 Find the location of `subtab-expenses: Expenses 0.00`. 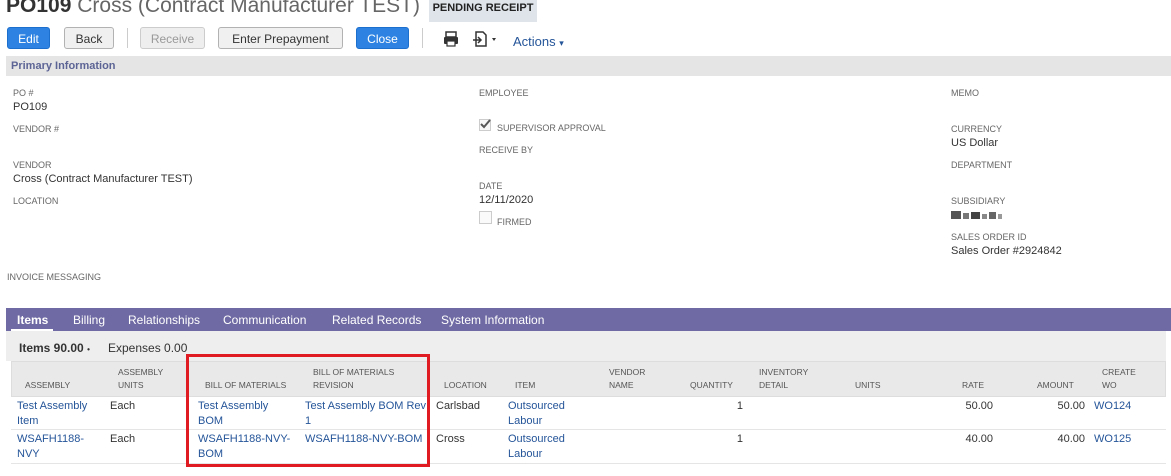

subtab-expenses: Expenses 0.00 is located at coordinates (147, 348).